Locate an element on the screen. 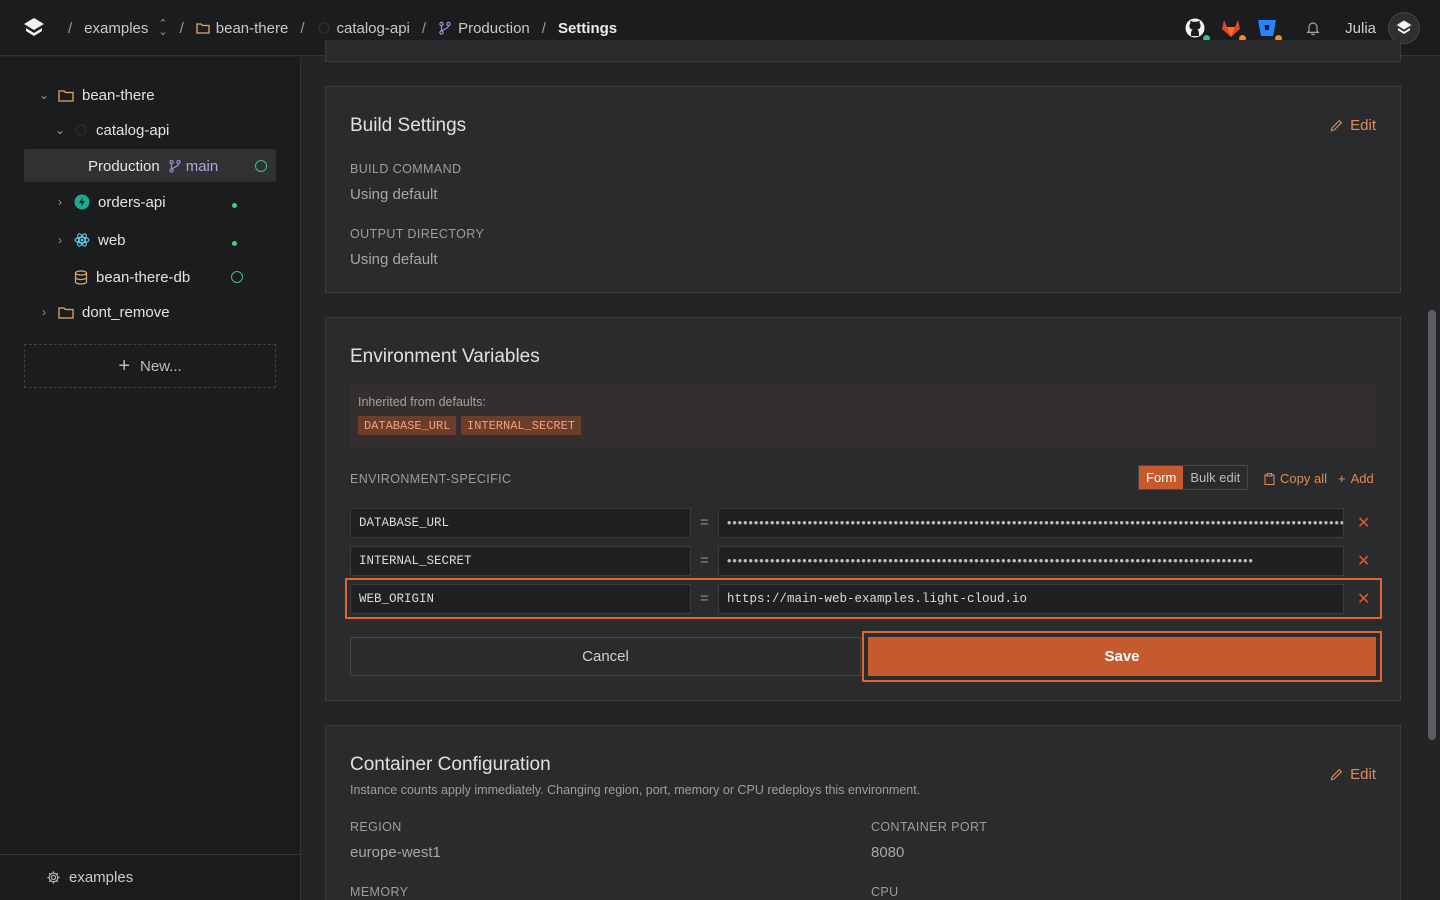 The width and height of the screenshot is (1440, 900). env-value-input: https://main-web-examples.light-cloud.io is located at coordinates (1031, 599).